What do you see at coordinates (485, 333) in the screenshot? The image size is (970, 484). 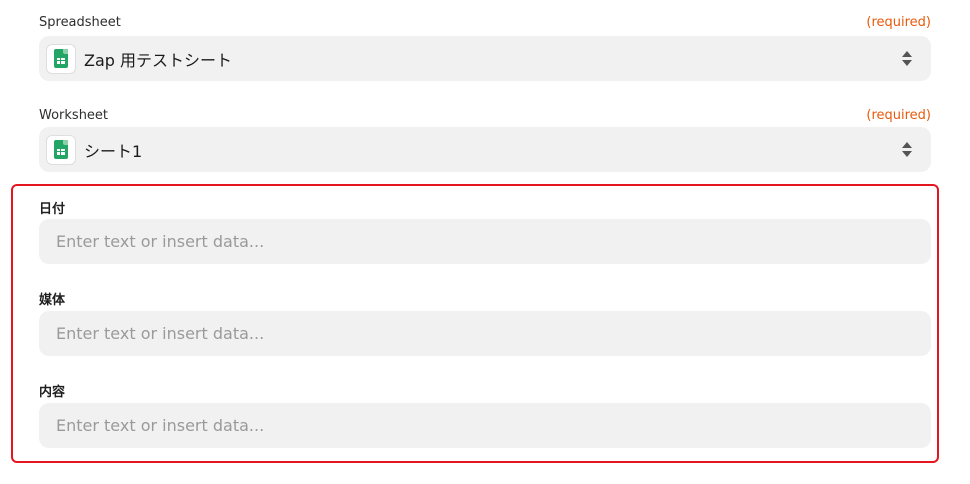 I see `media-field-input` at bounding box center [485, 333].